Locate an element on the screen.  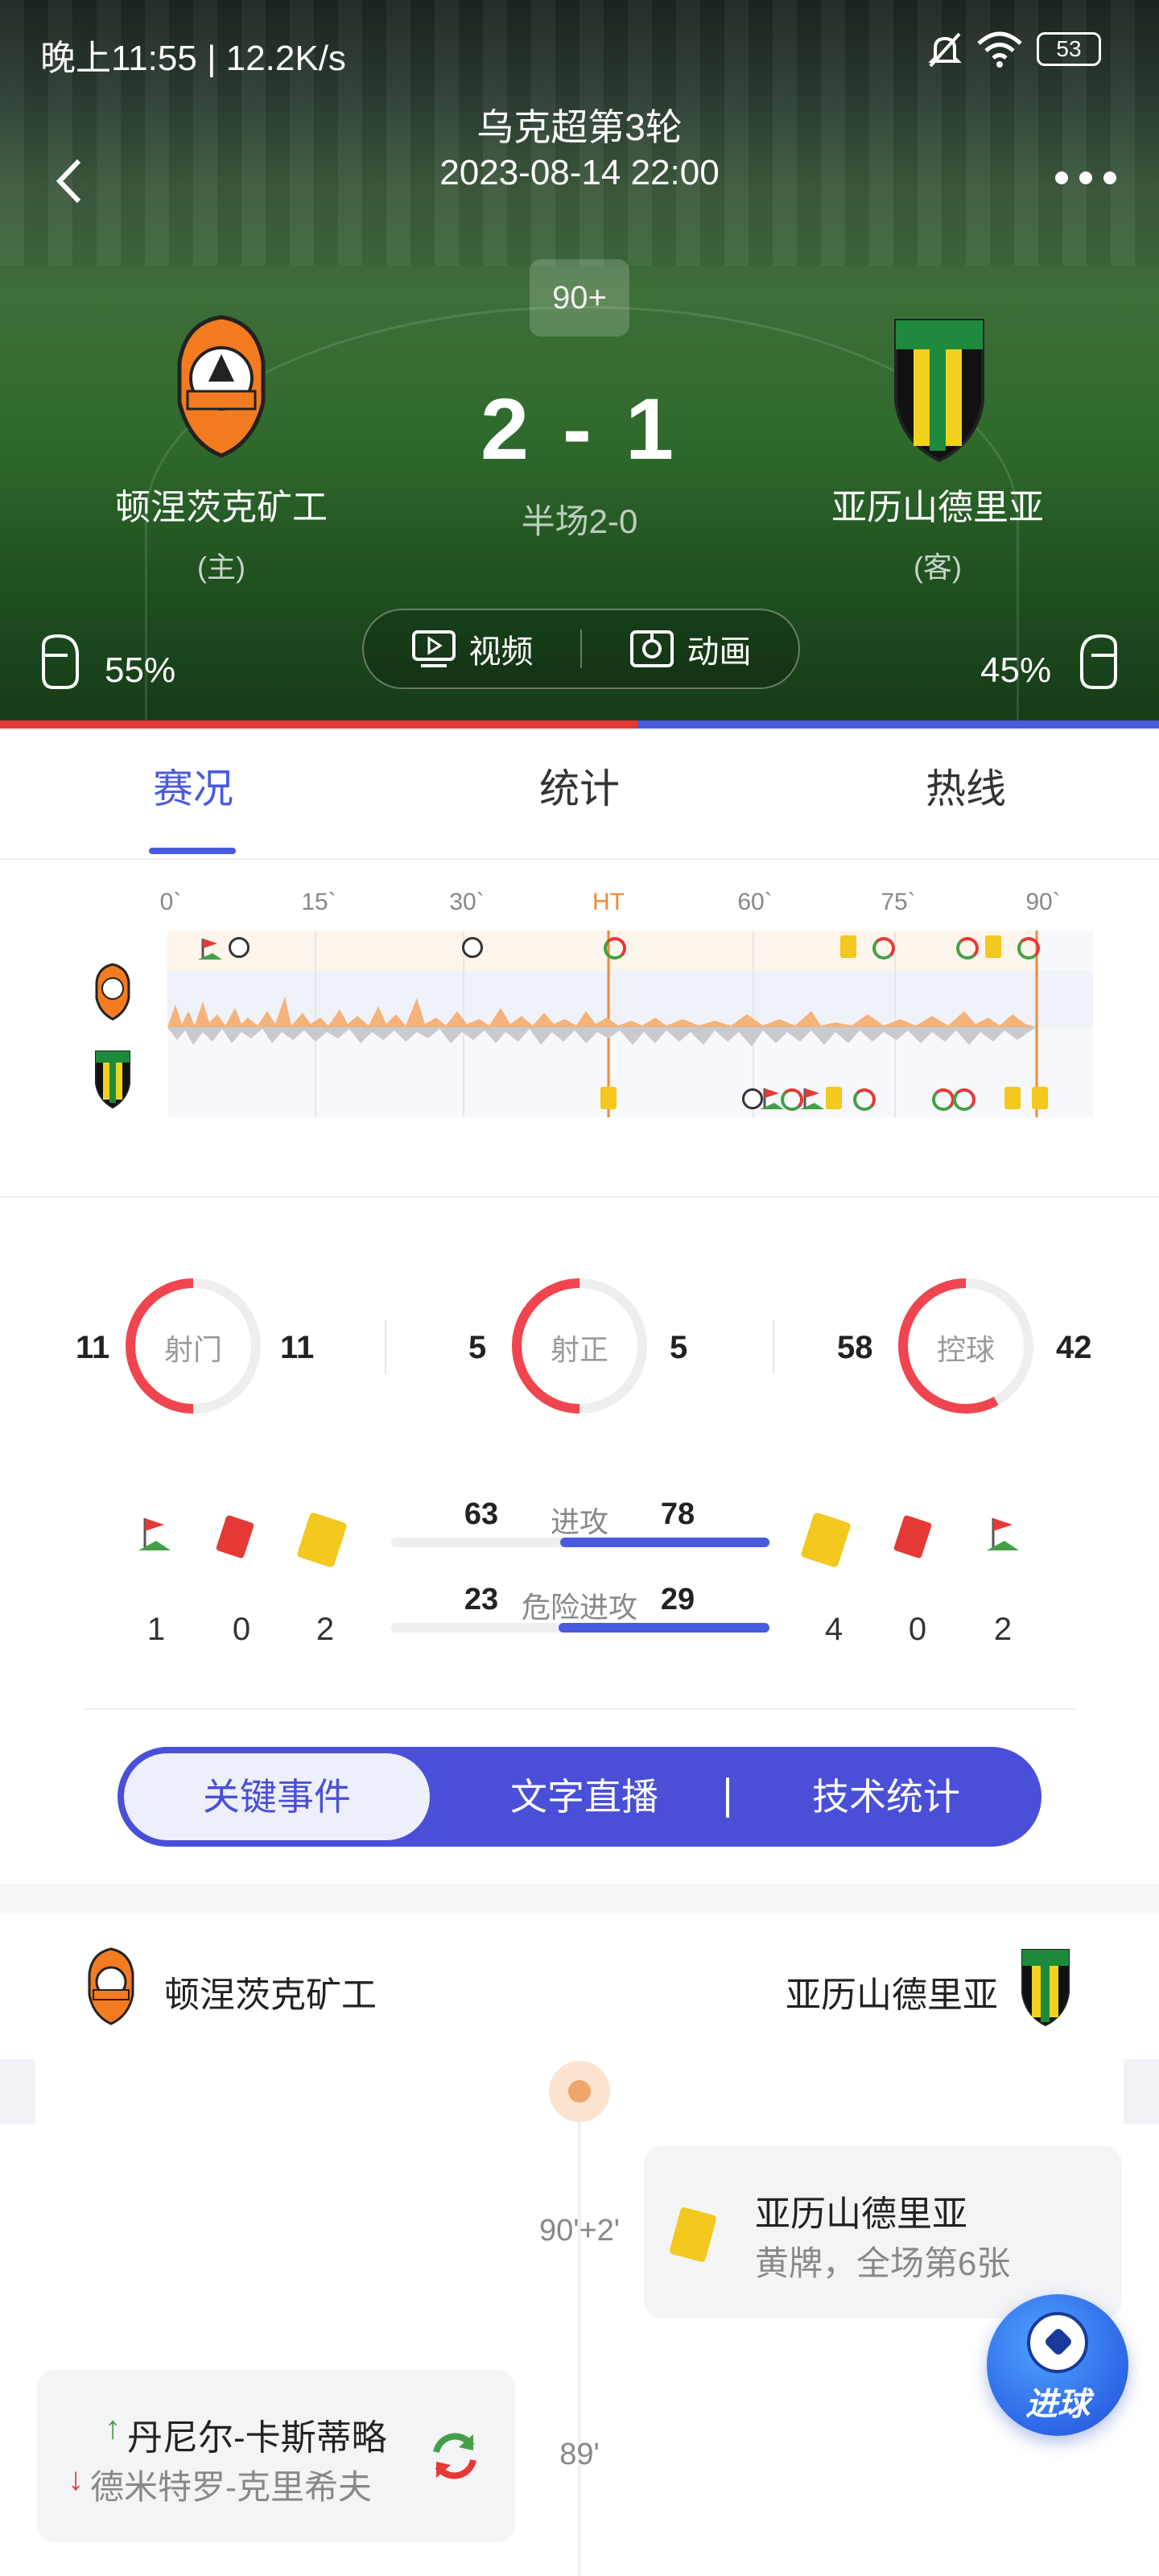
tab-stats: 统计 is located at coordinates (579, 786).